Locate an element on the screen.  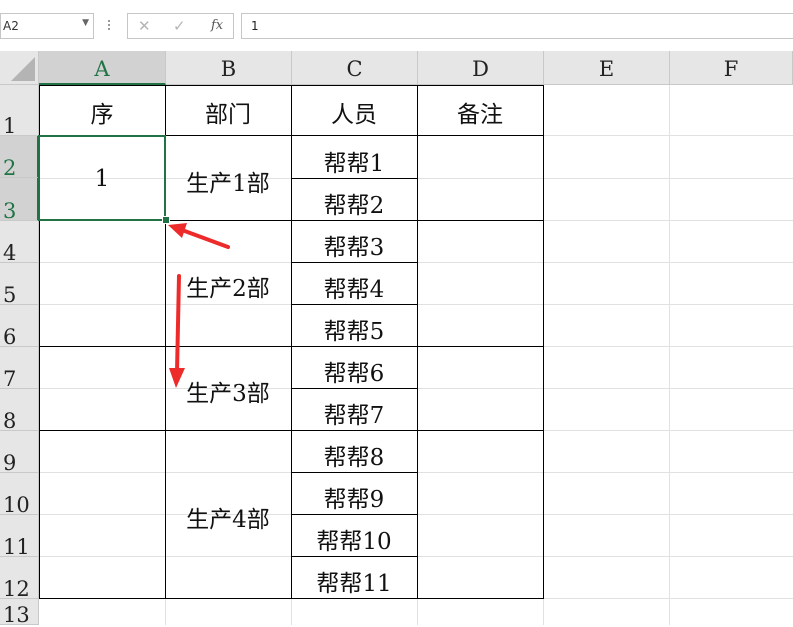
cell-c11: 帮帮10 is located at coordinates (354, 539).